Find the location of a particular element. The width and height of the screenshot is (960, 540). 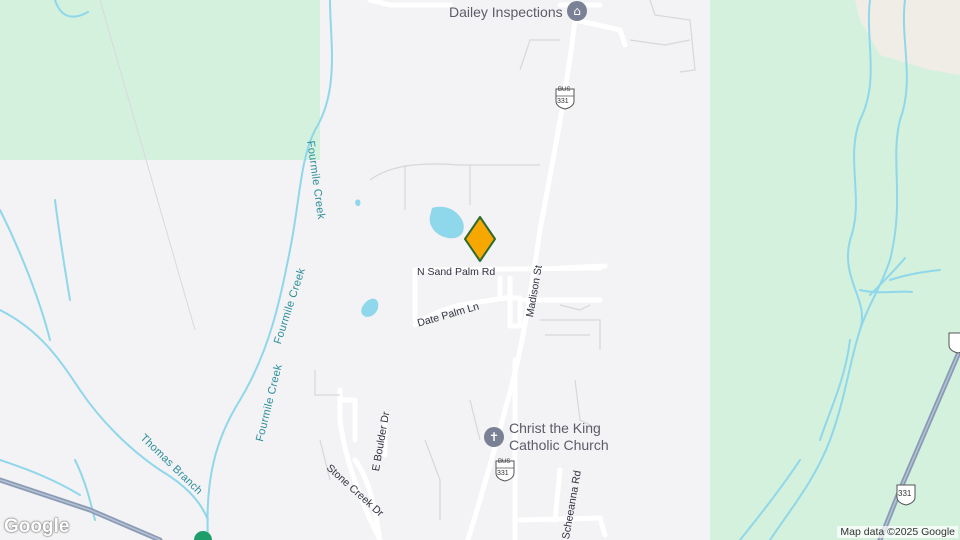

poi-label-church-line1: Christ the King is located at coordinates (555, 428).